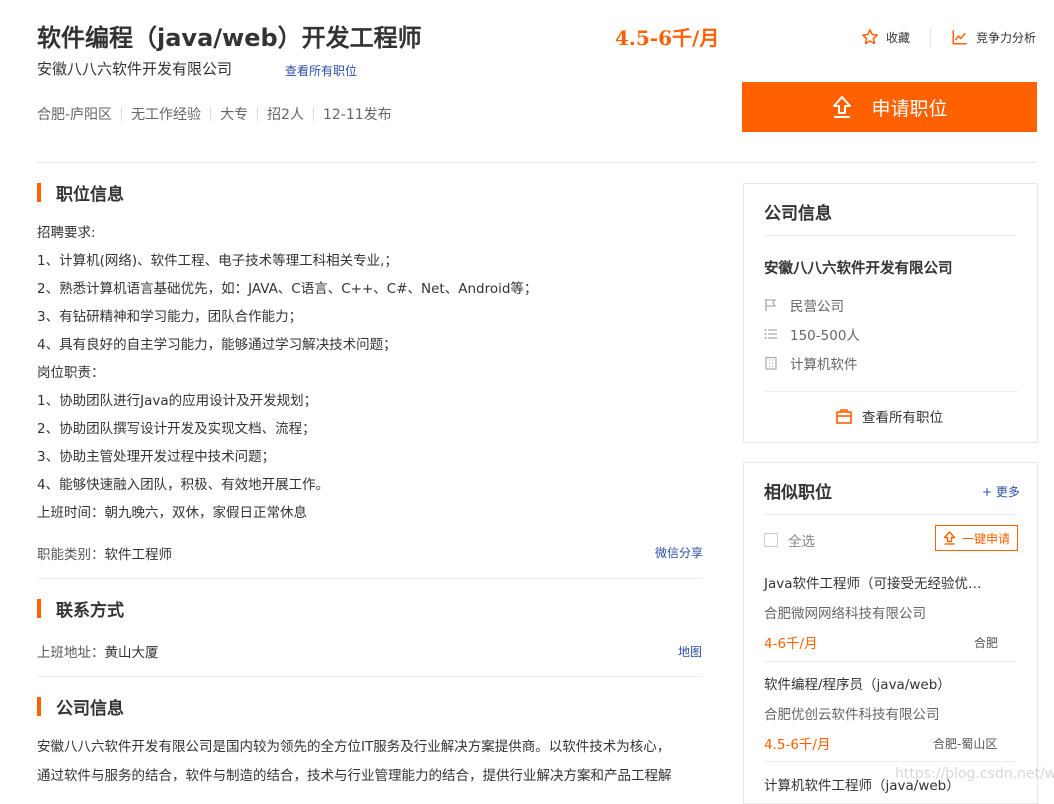 The height and width of the screenshot is (804, 1054). What do you see at coordinates (852, 713) in the screenshot?
I see `similar-job-company-link: 合肥优创云软件科技有限公司` at bounding box center [852, 713].